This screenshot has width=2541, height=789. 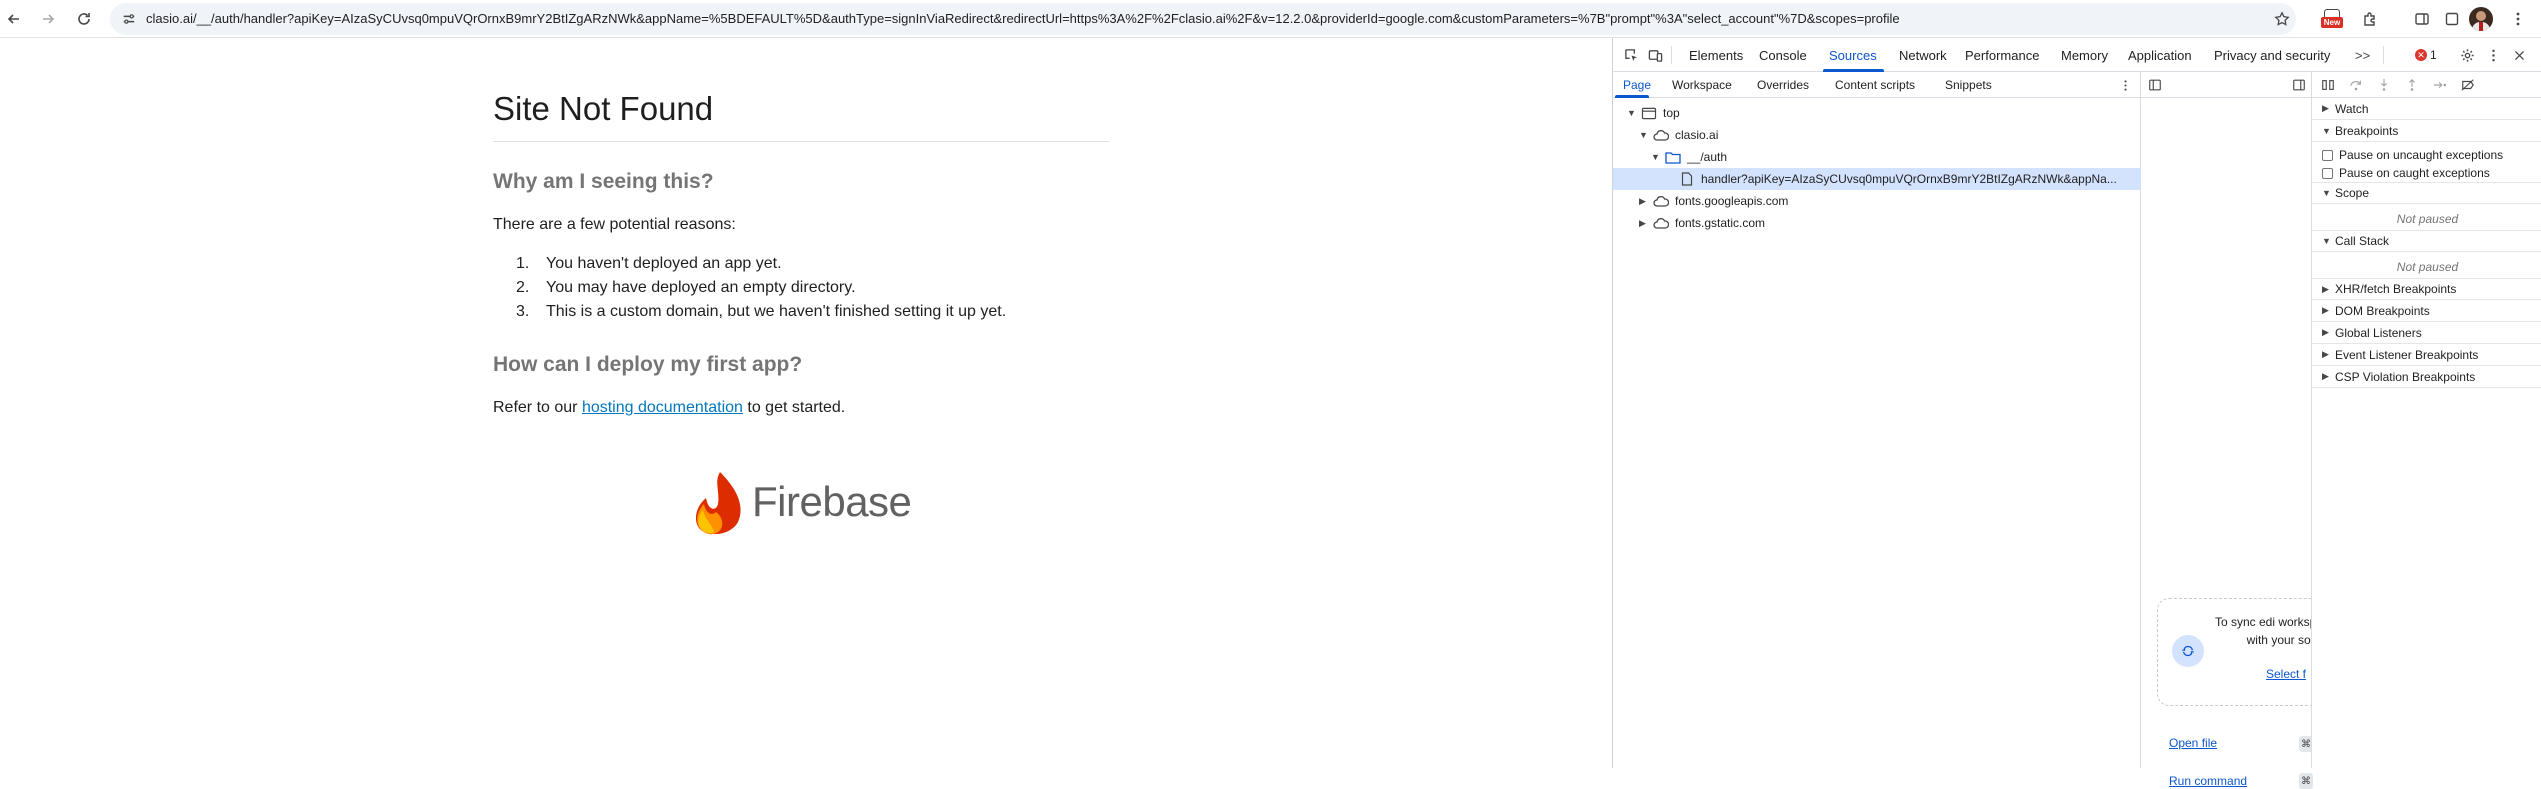 What do you see at coordinates (2468, 85) in the screenshot?
I see `deactivate-breakpoints-icon` at bounding box center [2468, 85].